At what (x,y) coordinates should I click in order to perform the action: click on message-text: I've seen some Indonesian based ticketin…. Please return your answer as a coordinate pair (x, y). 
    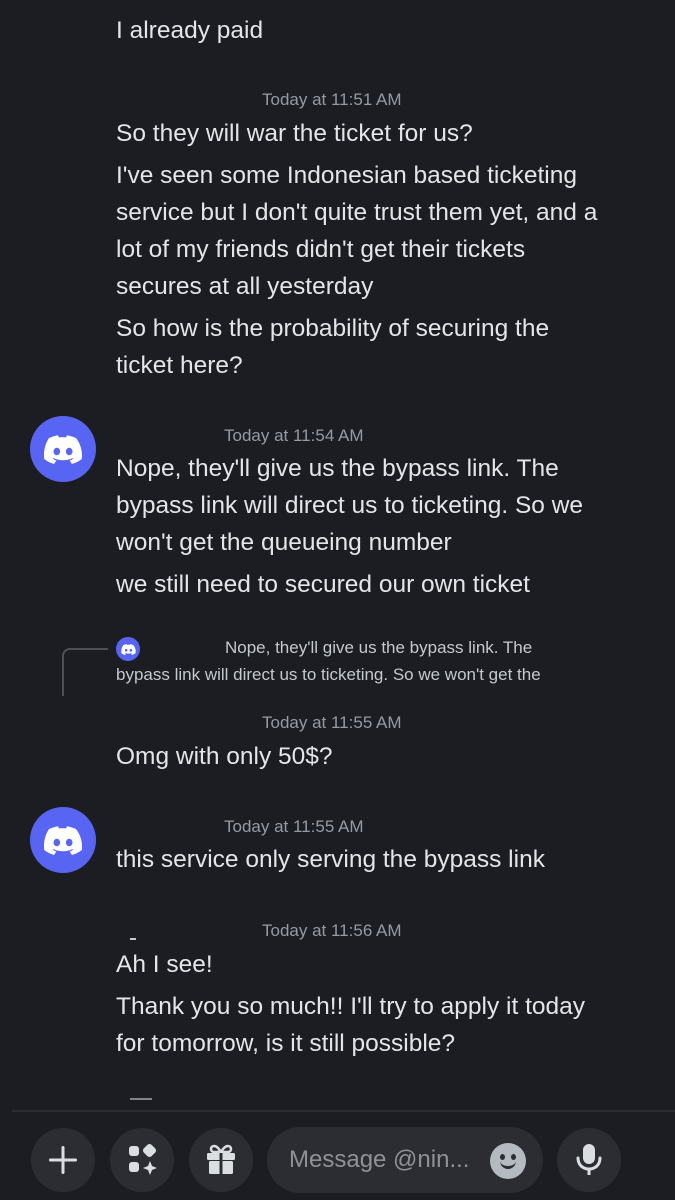
    Looking at the image, I should click on (346, 175).